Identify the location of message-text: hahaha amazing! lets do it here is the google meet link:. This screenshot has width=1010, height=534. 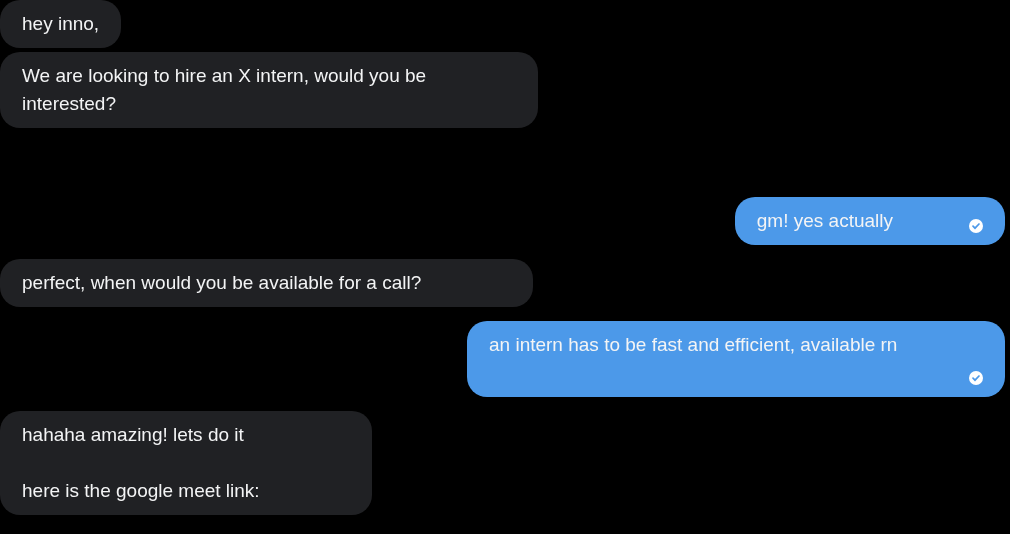
(141, 462).